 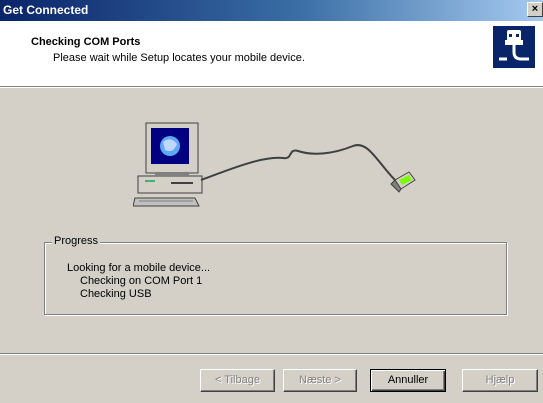 What do you see at coordinates (408, 380) in the screenshot?
I see `cancel-button: Annuller` at bounding box center [408, 380].